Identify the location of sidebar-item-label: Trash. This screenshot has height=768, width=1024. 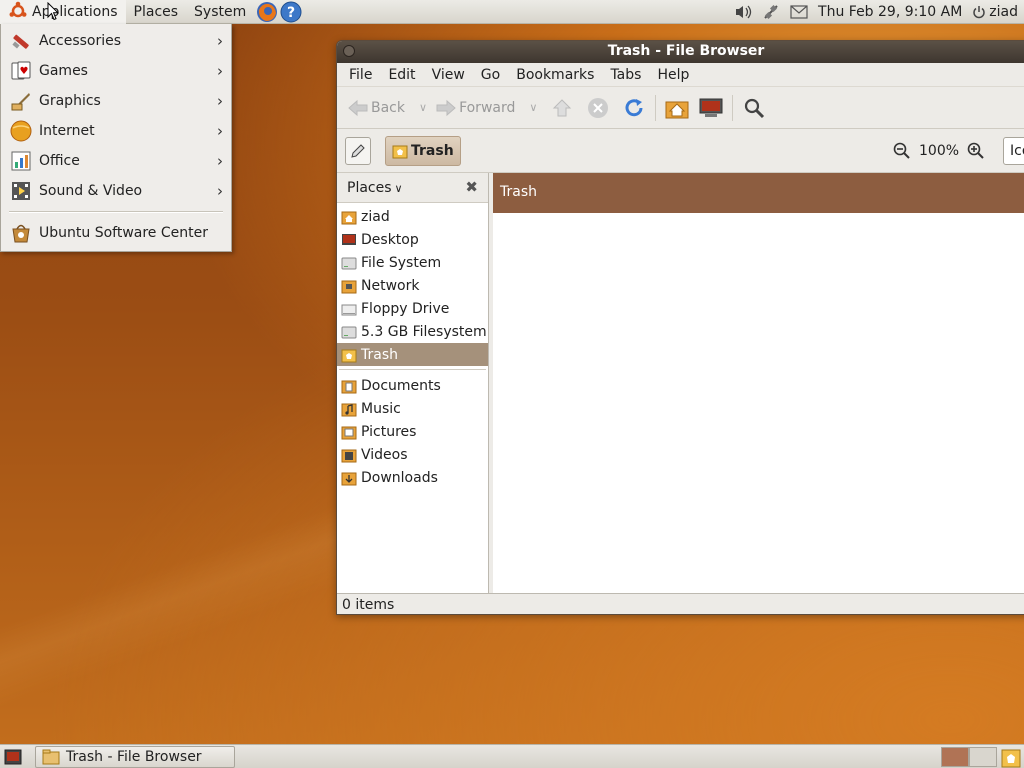
(379, 354).